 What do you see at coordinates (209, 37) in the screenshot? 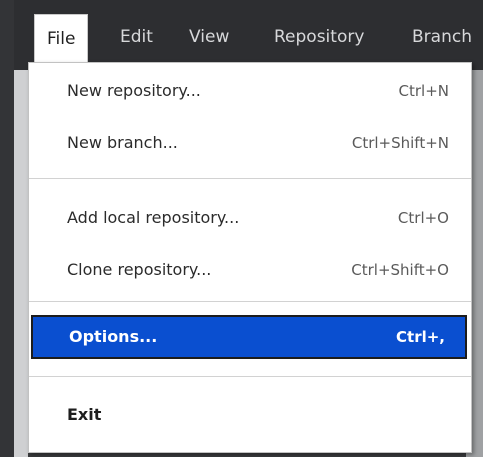
I see `menu-view: View` at bounding box center [209, 37].